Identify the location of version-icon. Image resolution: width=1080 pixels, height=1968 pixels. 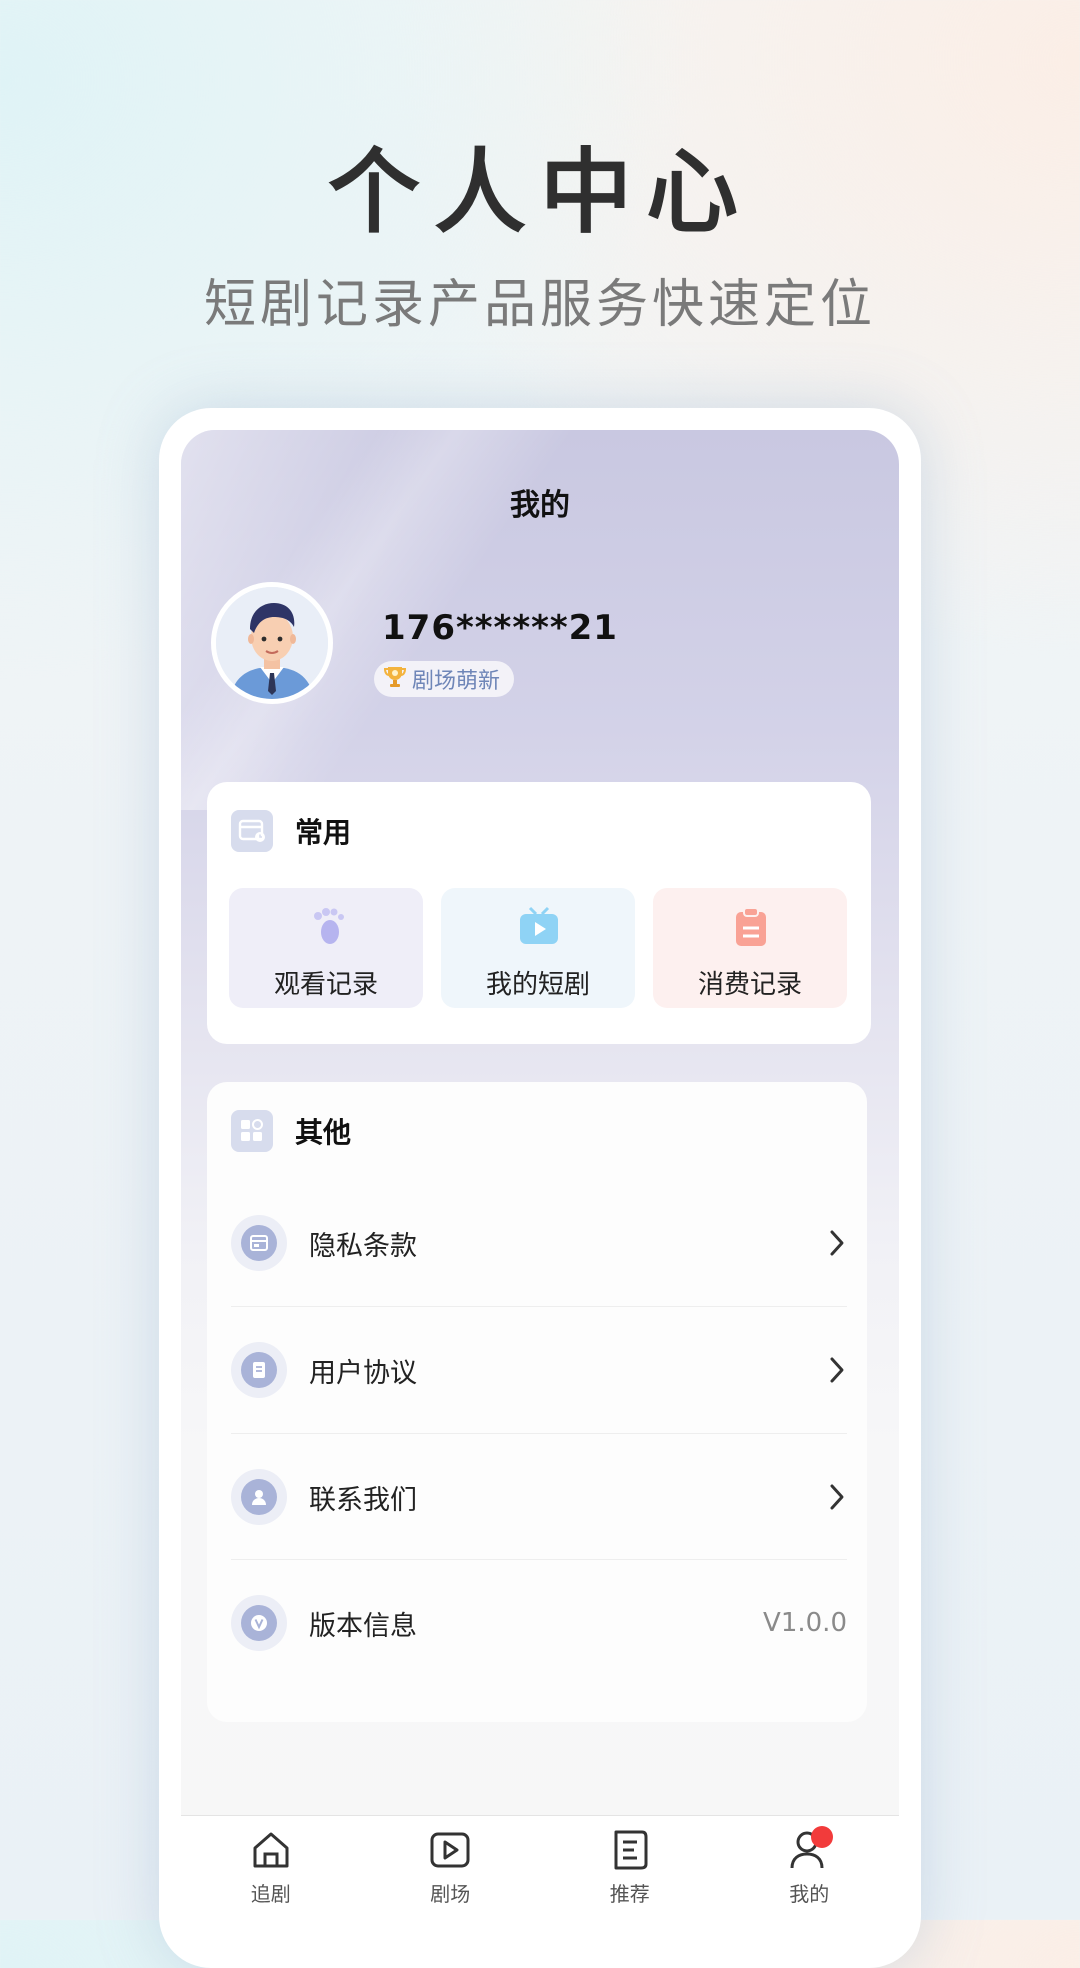
(259, 1623).